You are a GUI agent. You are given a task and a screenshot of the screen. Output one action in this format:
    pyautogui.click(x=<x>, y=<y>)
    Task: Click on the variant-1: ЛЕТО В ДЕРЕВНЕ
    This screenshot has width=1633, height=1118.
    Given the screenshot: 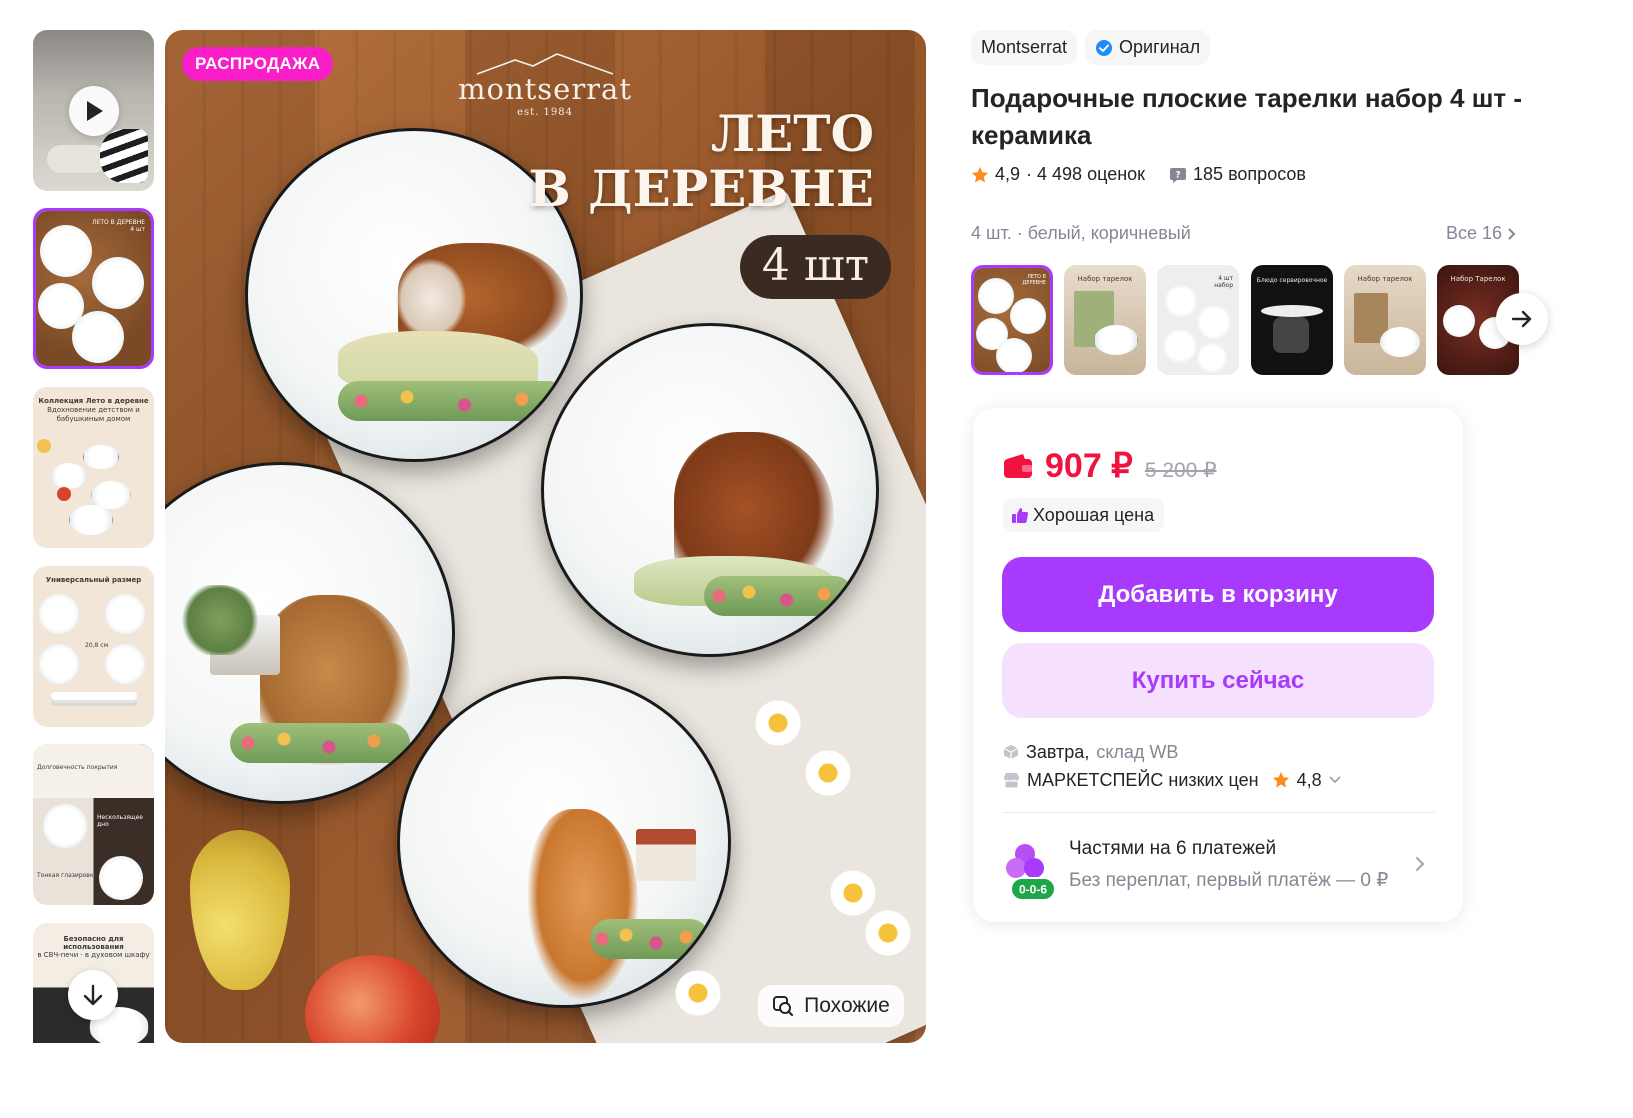 What is the action you would take?
    pyautogui.click(x=1012, y=320)
    